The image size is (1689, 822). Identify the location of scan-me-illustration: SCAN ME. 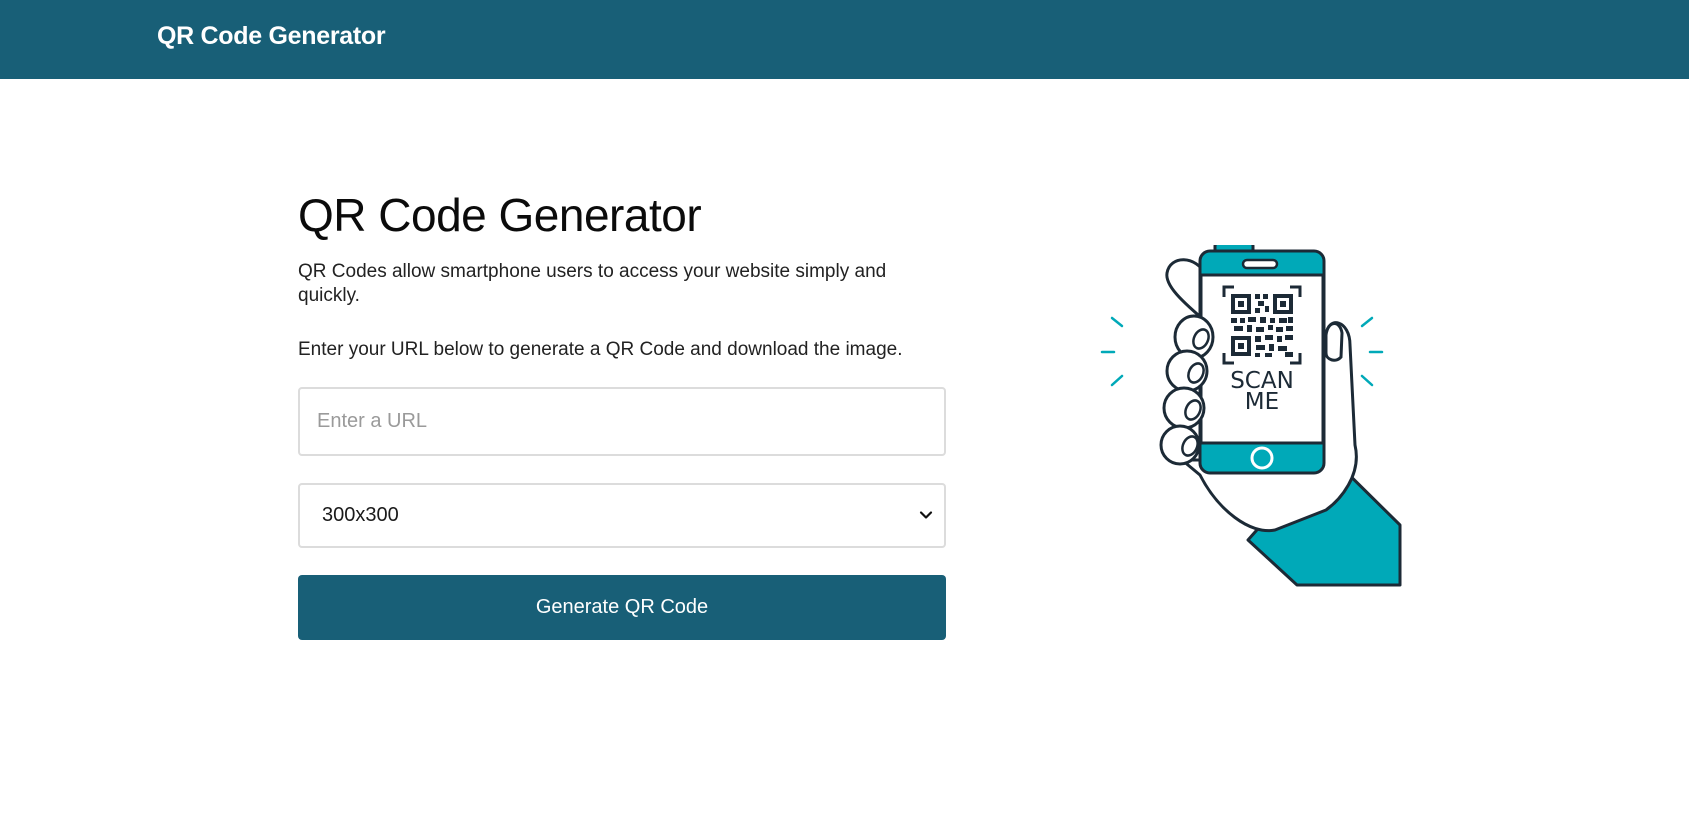
(1251, 416).